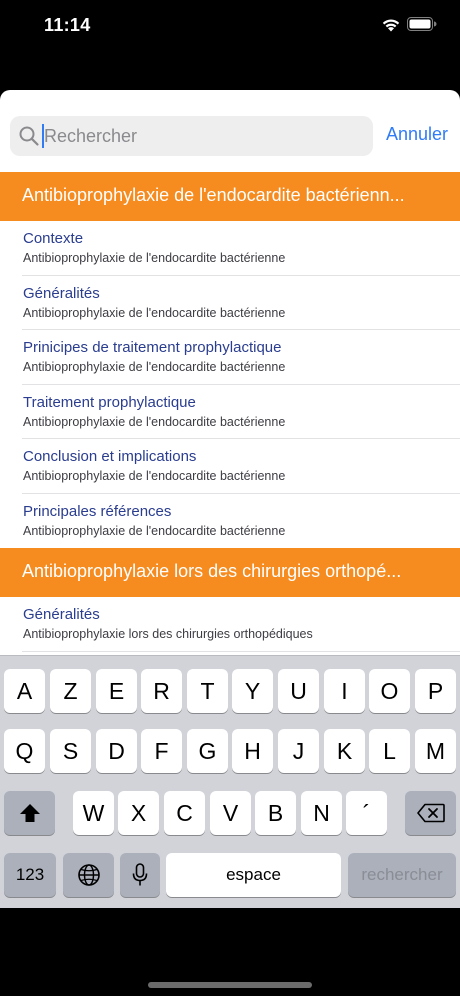 This screenshot has width=460, height=996. I want to click on list-item-title: Traitement prophylactique, so click(109, 402).